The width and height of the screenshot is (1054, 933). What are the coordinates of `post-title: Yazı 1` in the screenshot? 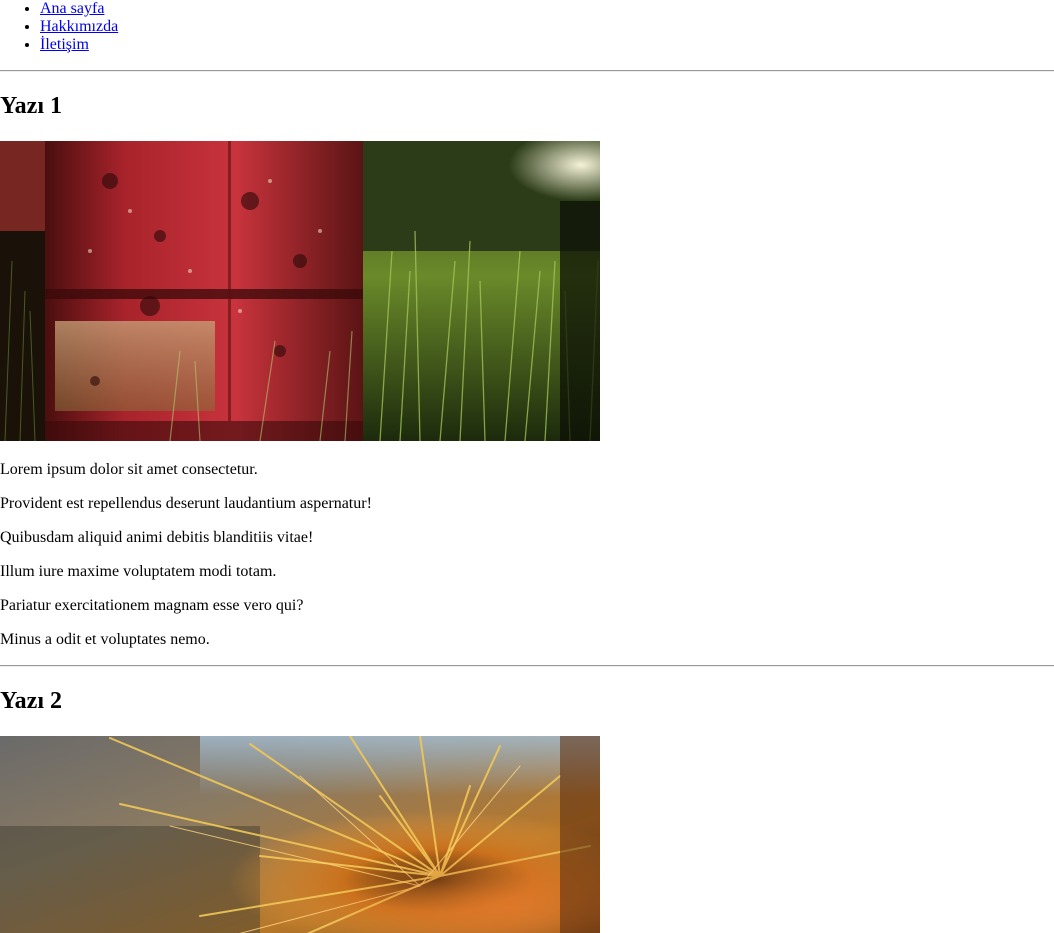 It's located at (31, 106).